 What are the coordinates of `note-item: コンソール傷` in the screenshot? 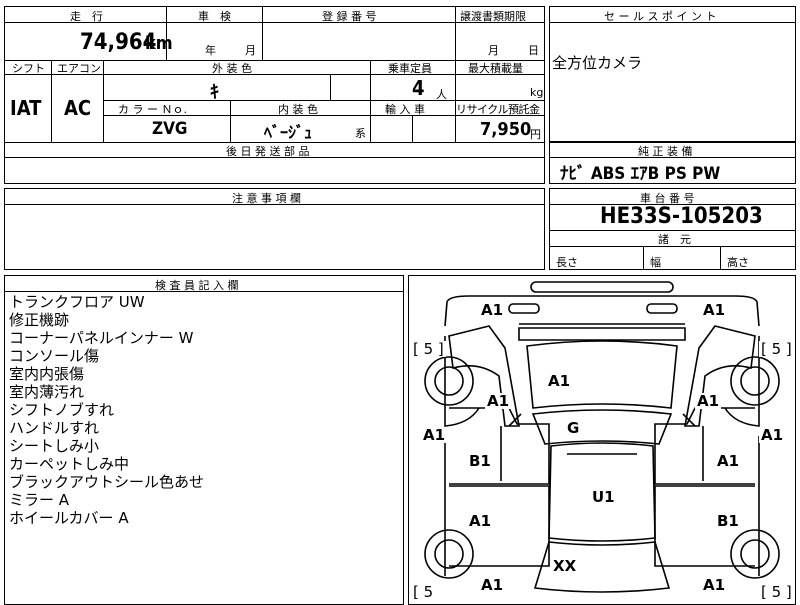 It's located at (54, 356).